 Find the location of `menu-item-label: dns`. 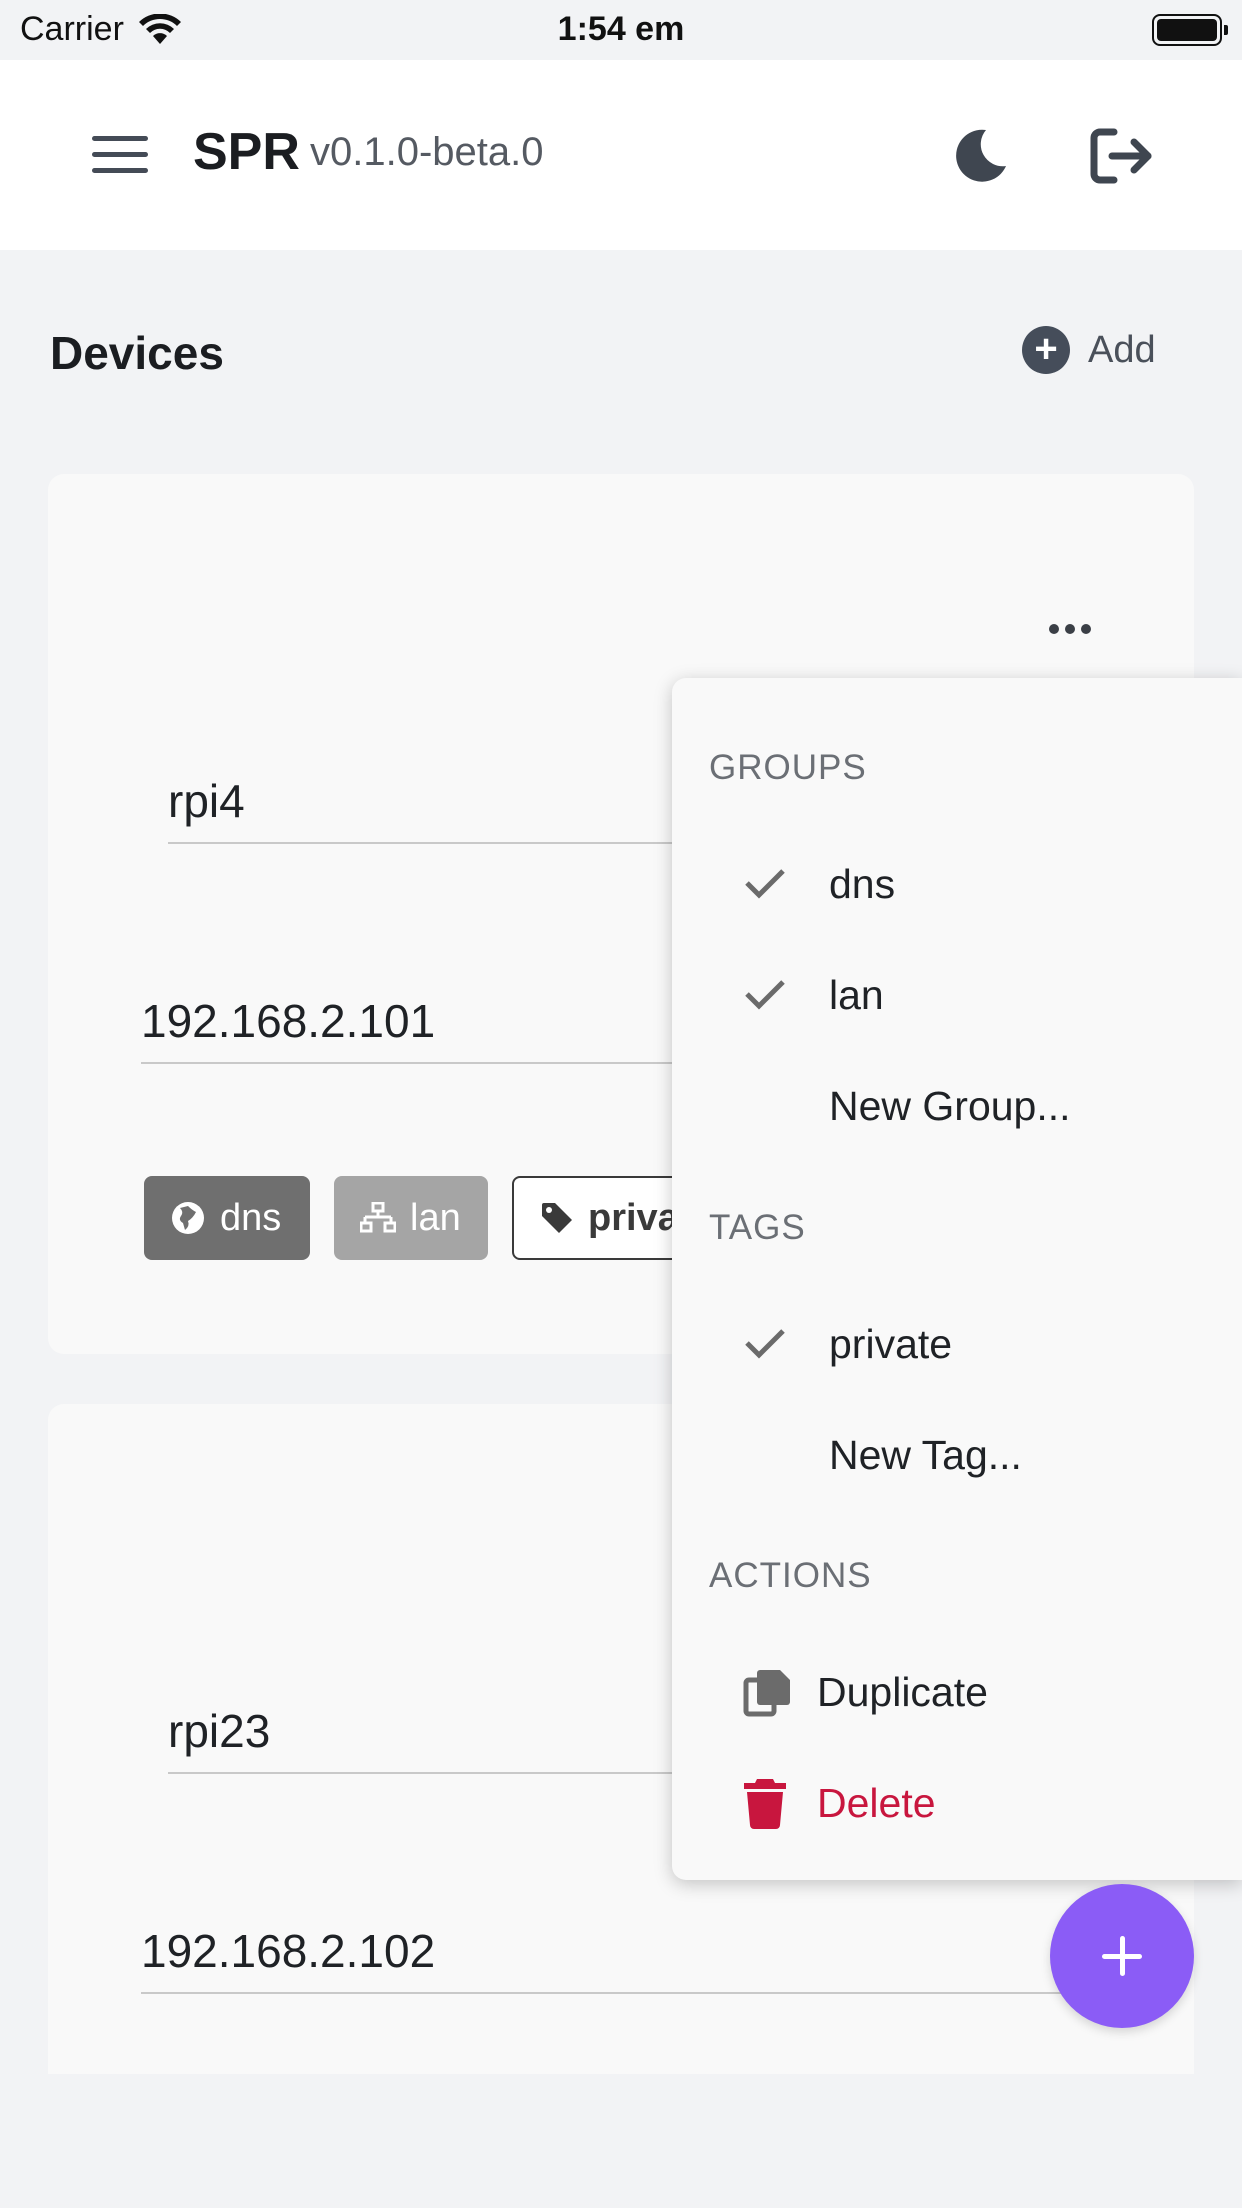

menu-item-label: dns is located at coordinates (862, 883).